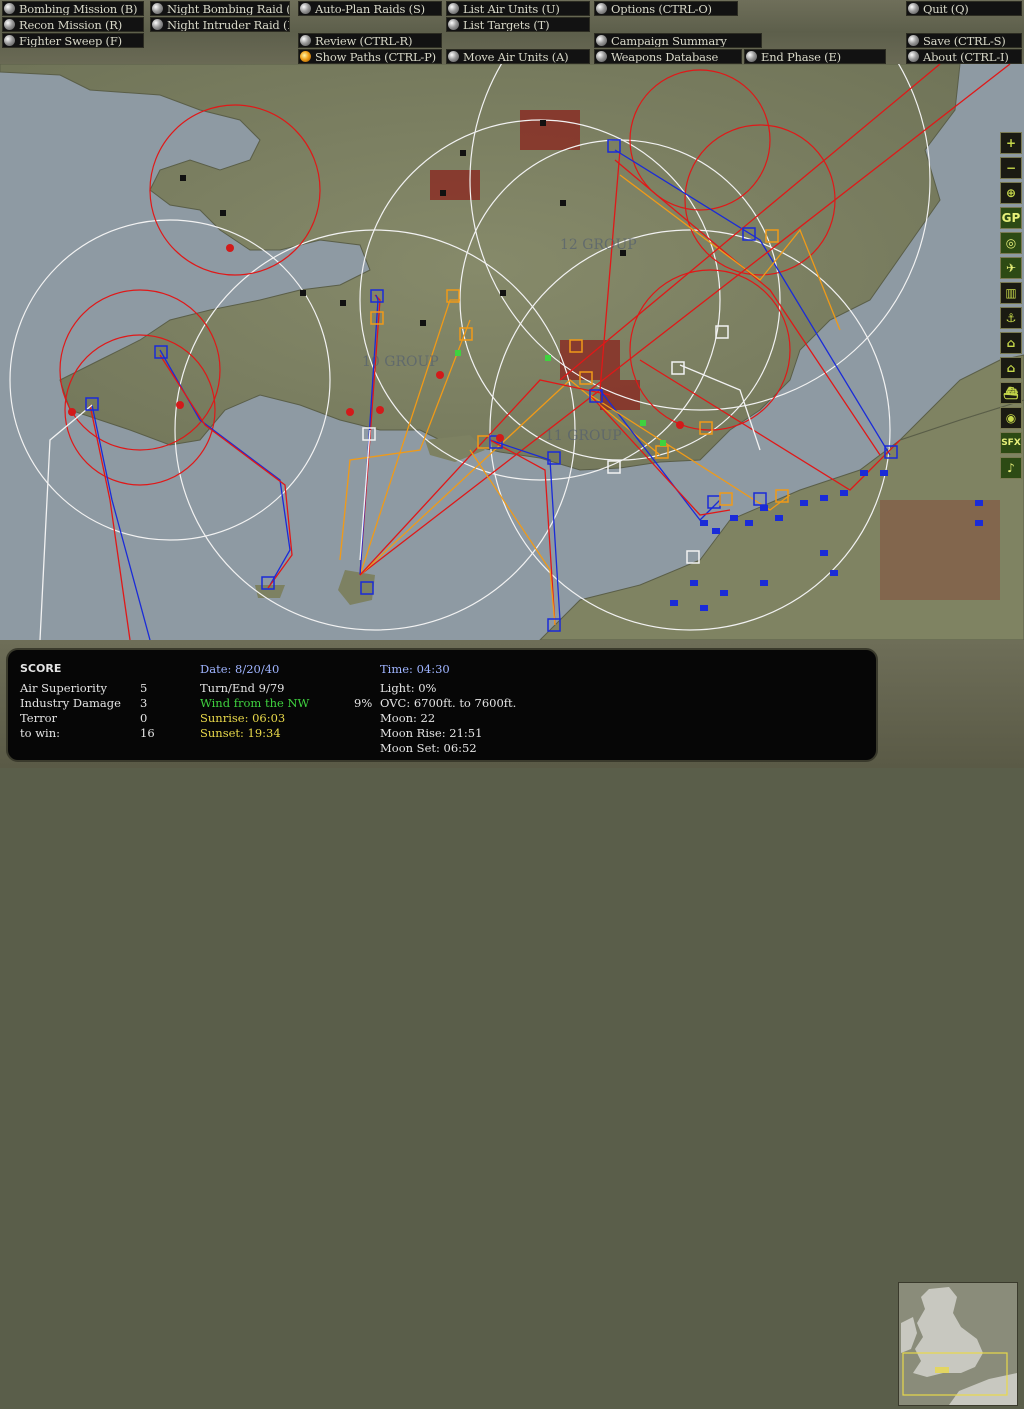  I want to click on factory-filter-button: ▥, so click(1011, 293).